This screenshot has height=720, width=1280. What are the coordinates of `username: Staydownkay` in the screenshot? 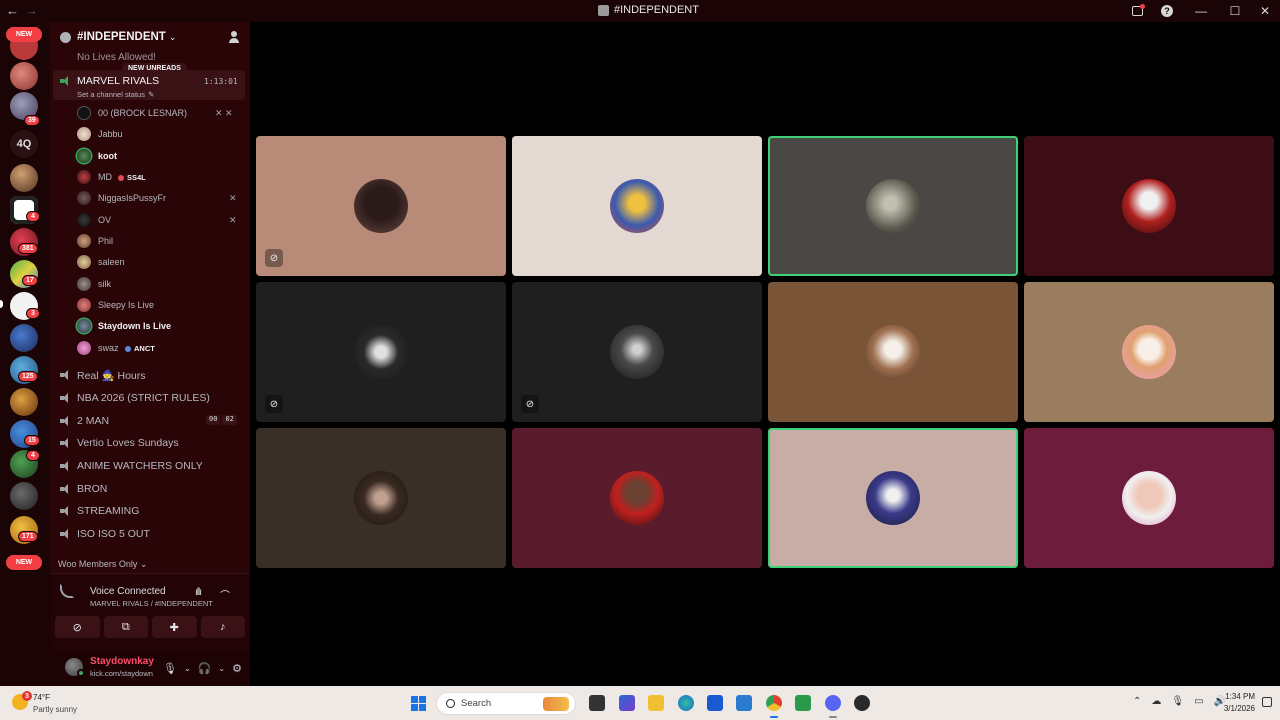 It's located at (122, 661).